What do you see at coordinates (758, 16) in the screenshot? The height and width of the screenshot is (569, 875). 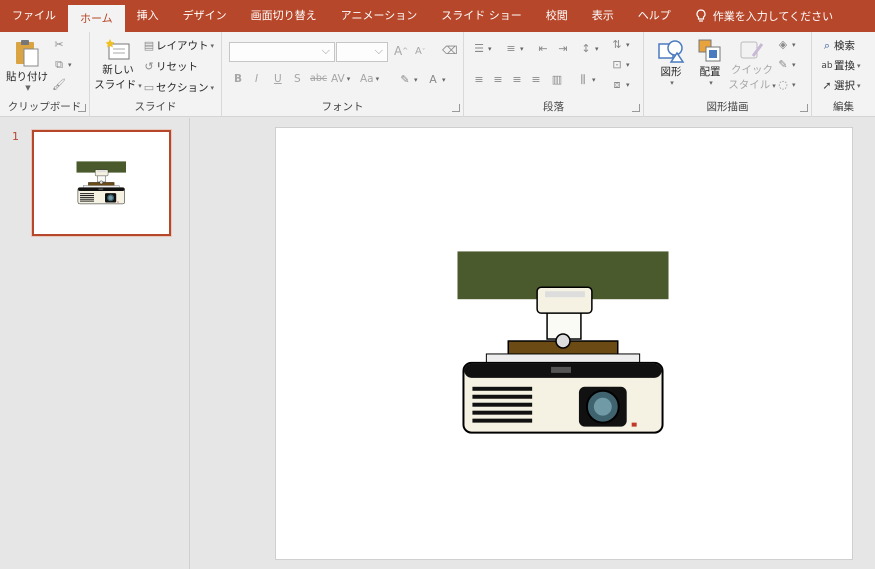 I see `tell-me-box: 作業を入力してください` at bounding box center [758, 16].